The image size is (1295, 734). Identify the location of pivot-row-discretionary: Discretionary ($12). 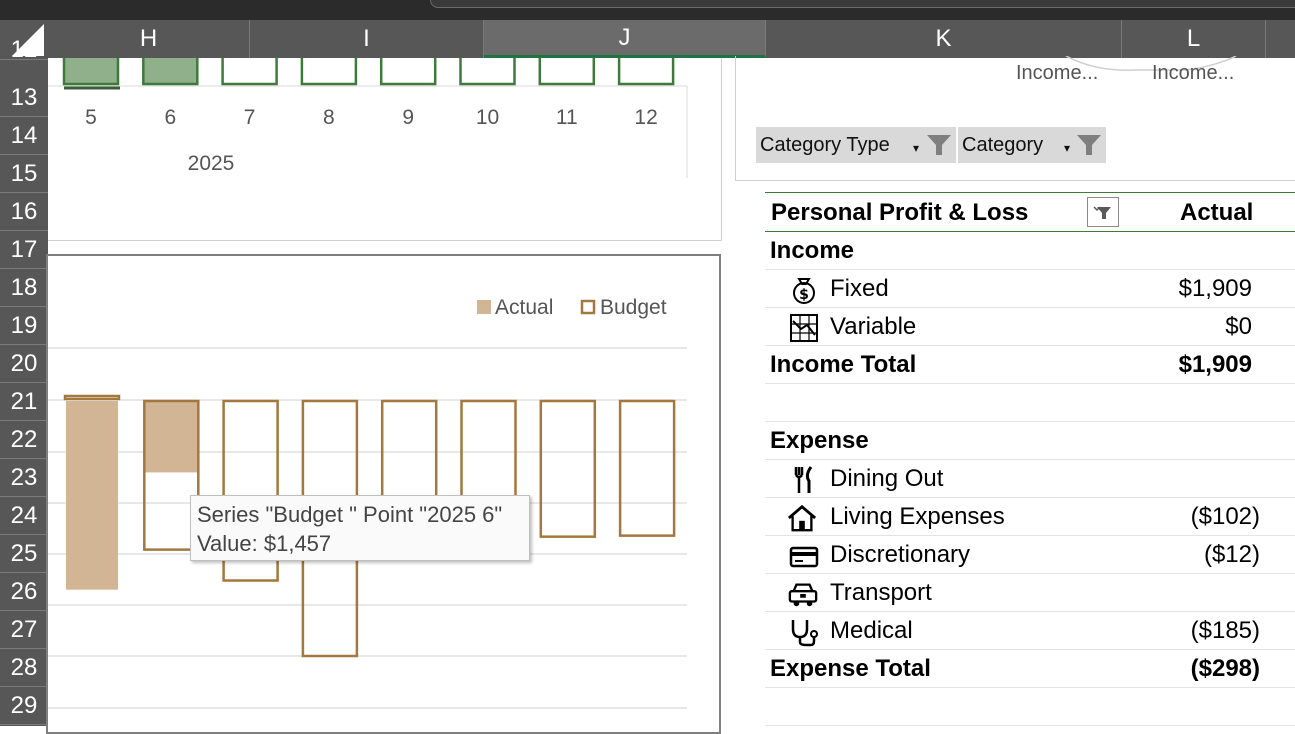
(1030, 555).